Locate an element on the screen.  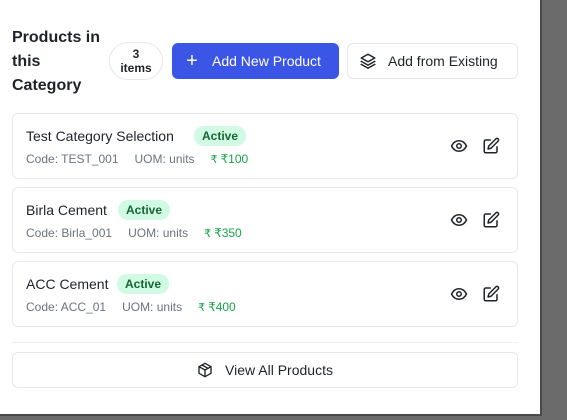
package-icon is located at coordinates (205, 370).